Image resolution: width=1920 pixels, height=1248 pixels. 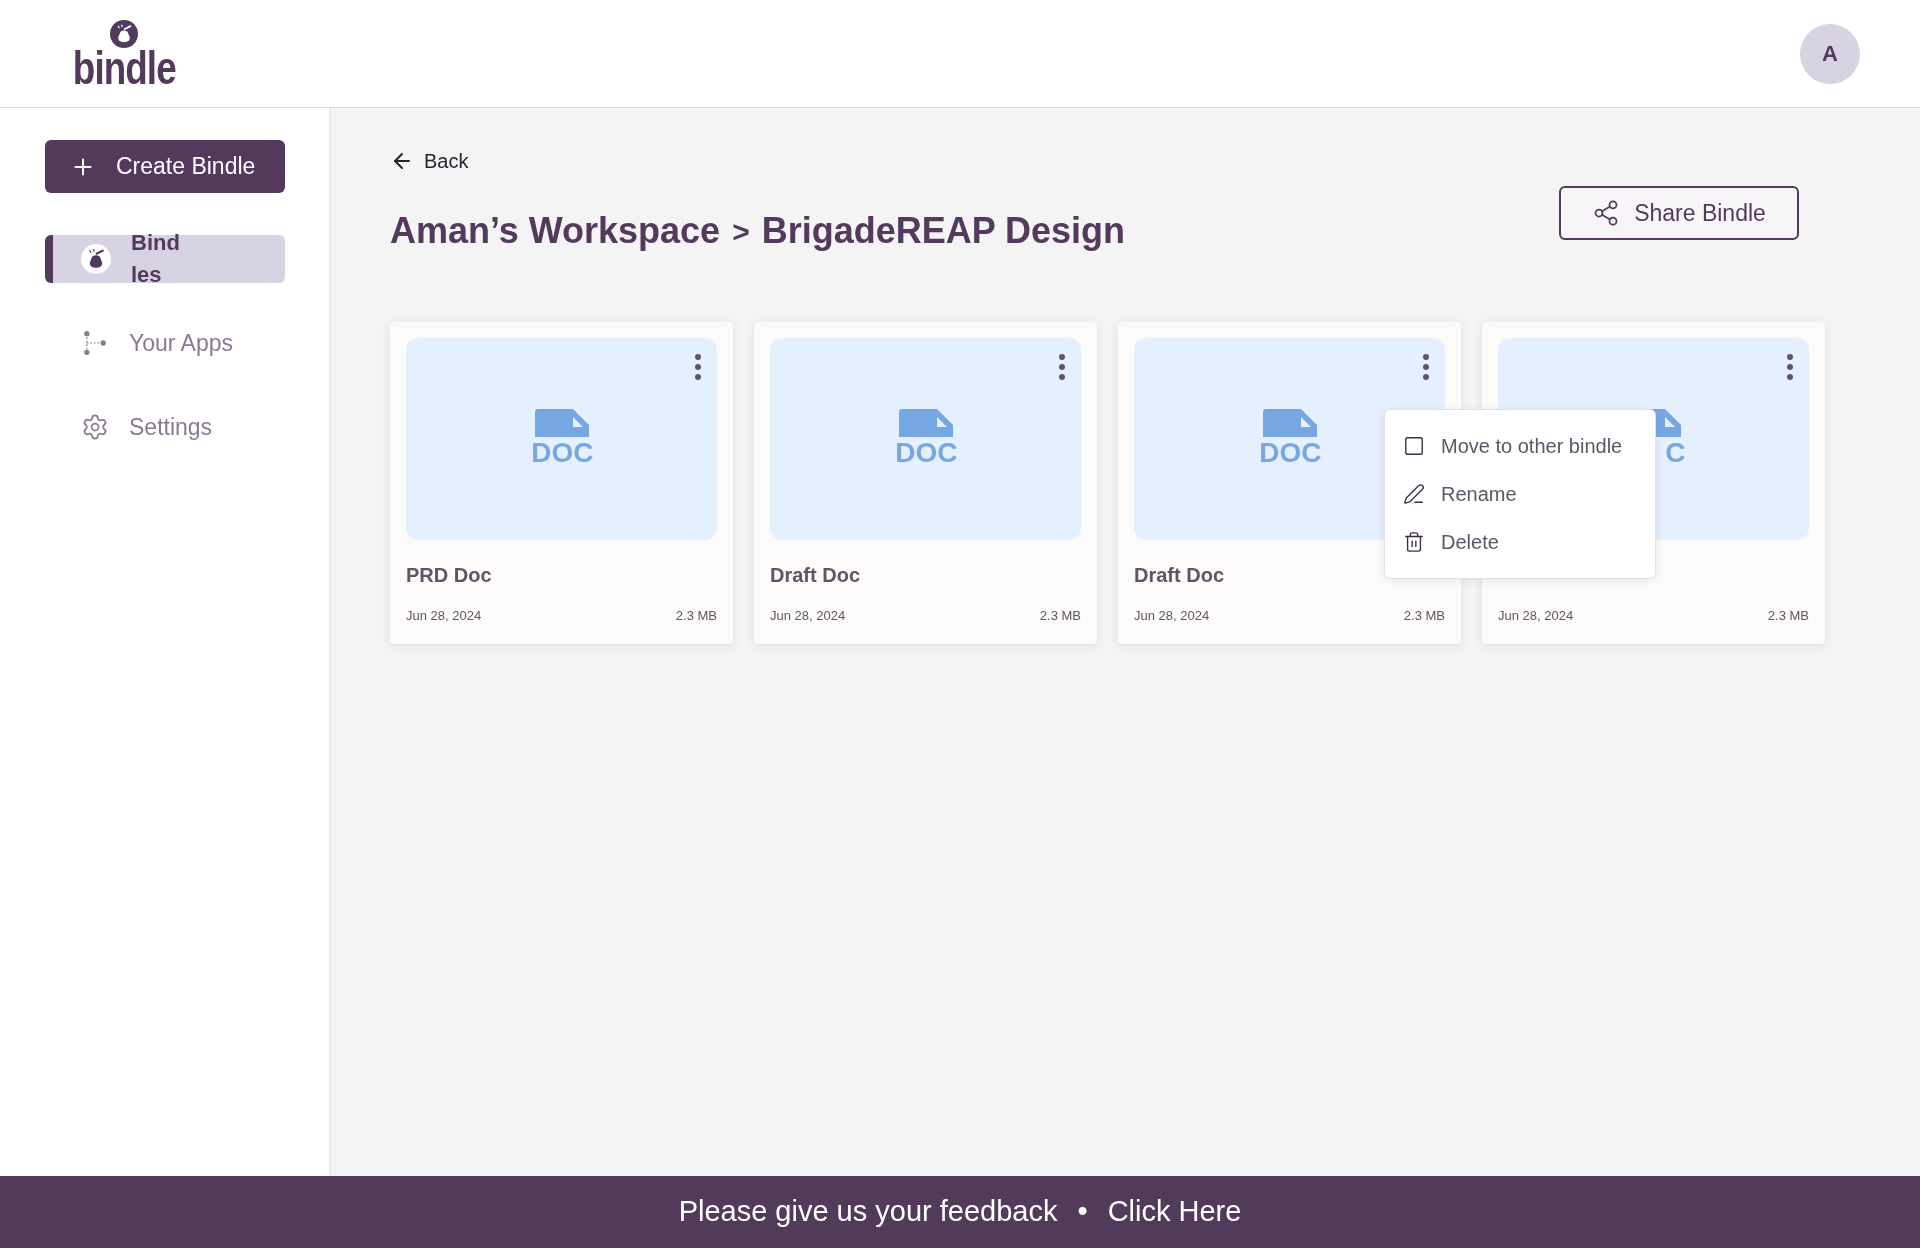 I want to click on file-title: PRD Doc, so click(x=449, y=575).